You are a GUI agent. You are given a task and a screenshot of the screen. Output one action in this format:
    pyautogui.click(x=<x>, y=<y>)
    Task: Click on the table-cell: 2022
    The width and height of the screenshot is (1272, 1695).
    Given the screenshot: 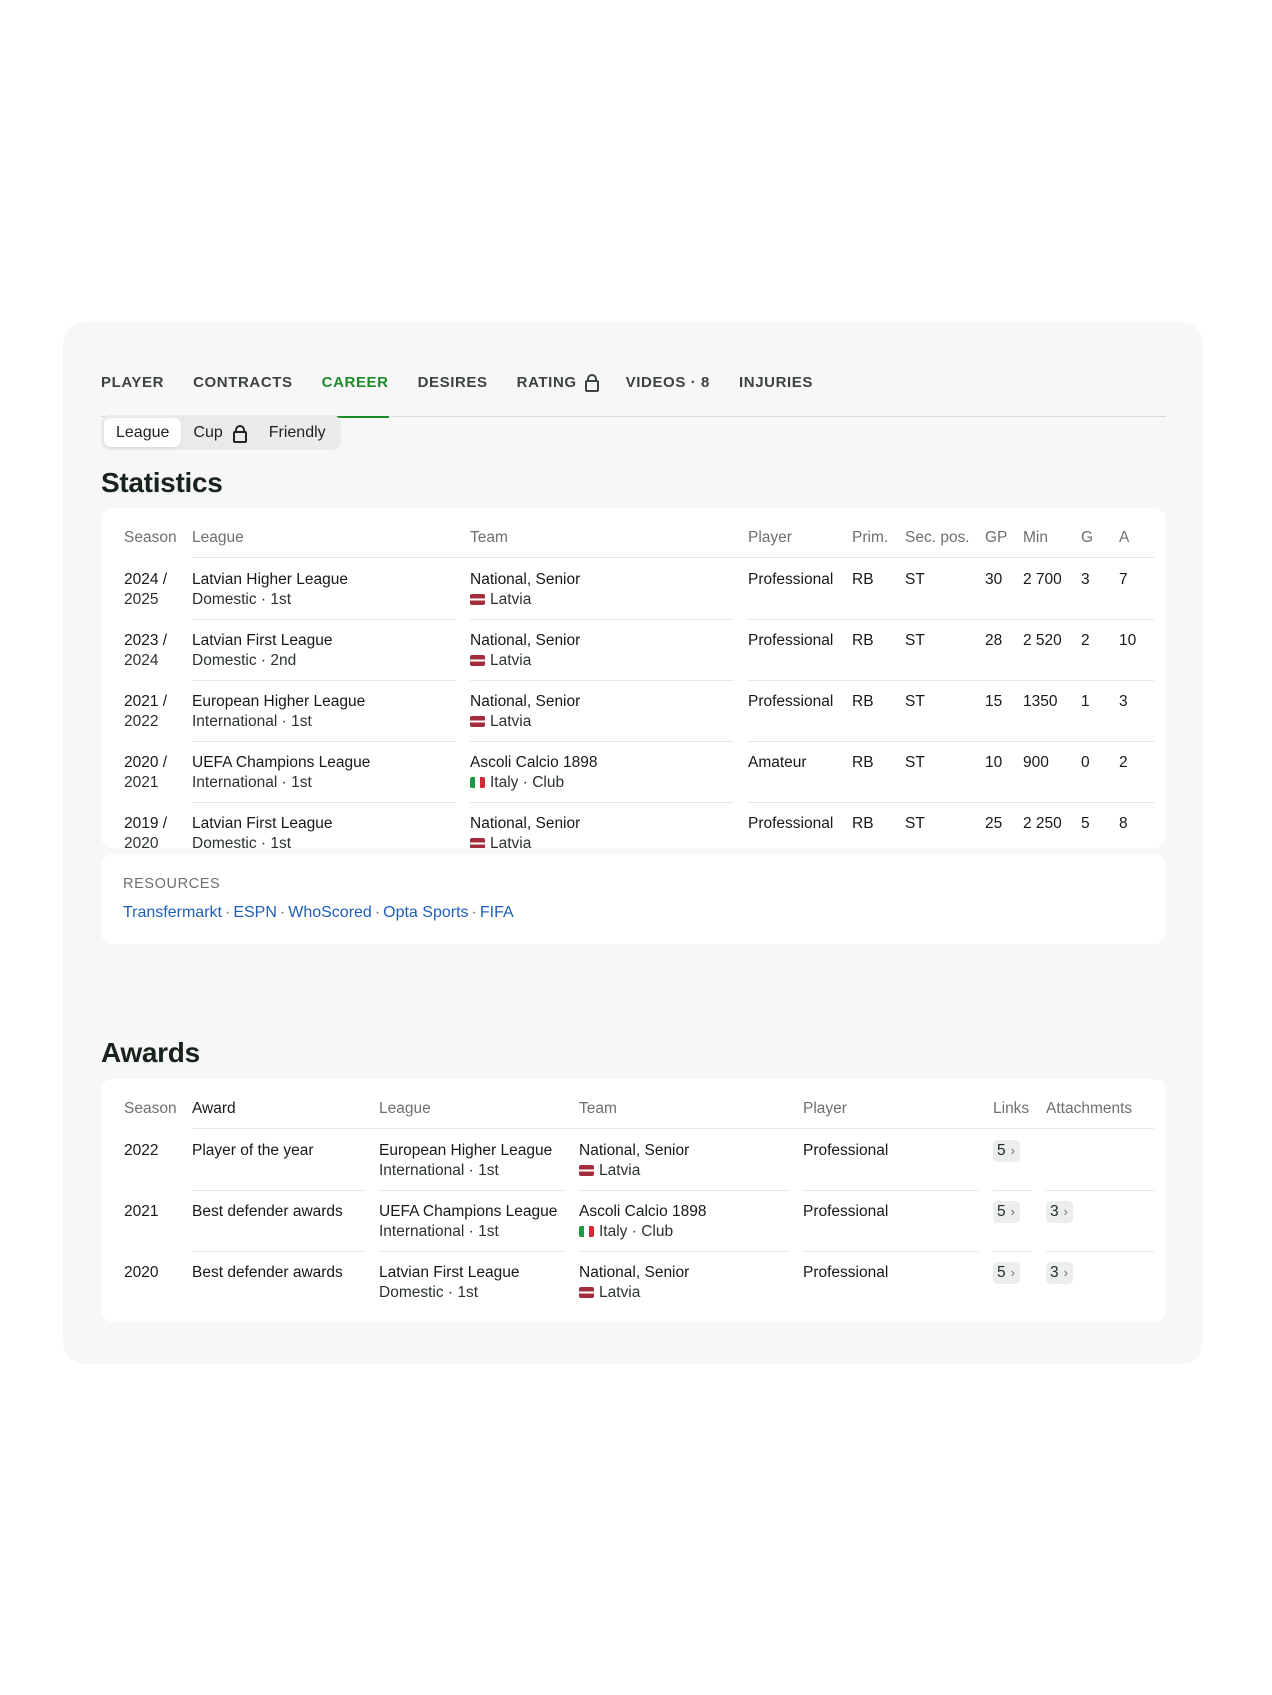 What is the action you would take?
    pyautogui.click(x=158, y=1159)
    